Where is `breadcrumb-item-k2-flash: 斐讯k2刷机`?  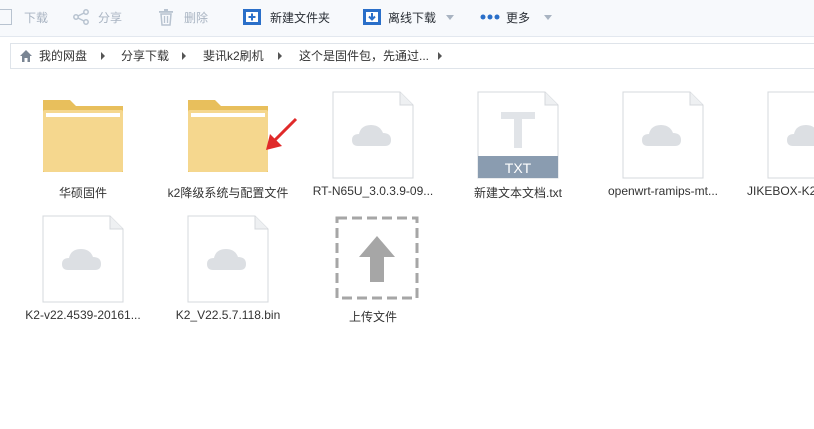 breadcrumb-item-k2-flash: 斐讯k2刷机 is located at coordinates (233, 56).